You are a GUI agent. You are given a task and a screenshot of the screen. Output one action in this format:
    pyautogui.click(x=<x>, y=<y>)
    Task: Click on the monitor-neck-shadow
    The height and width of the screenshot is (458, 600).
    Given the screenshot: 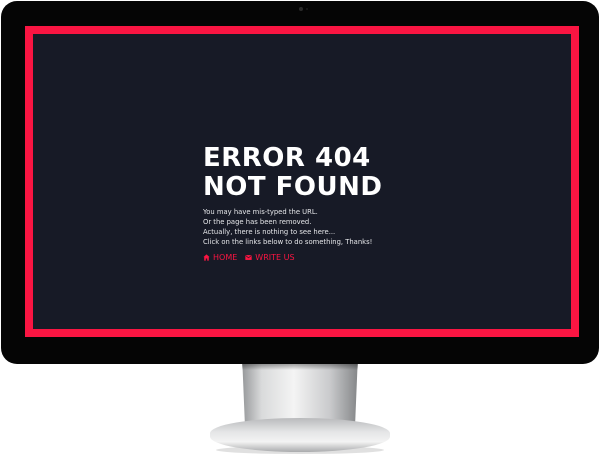 What is the action you would take?
    pyautogui.click(x=300, y=367)
    